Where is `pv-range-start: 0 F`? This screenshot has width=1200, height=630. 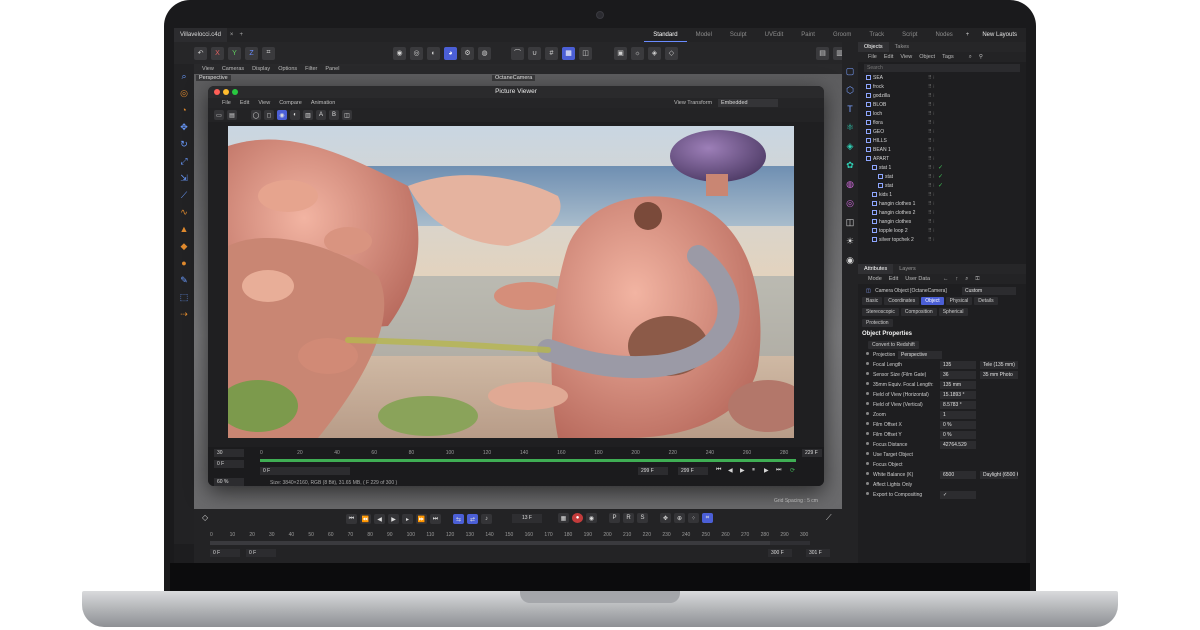 pv-range-start: 0 F is located at coordinates (305, 471).